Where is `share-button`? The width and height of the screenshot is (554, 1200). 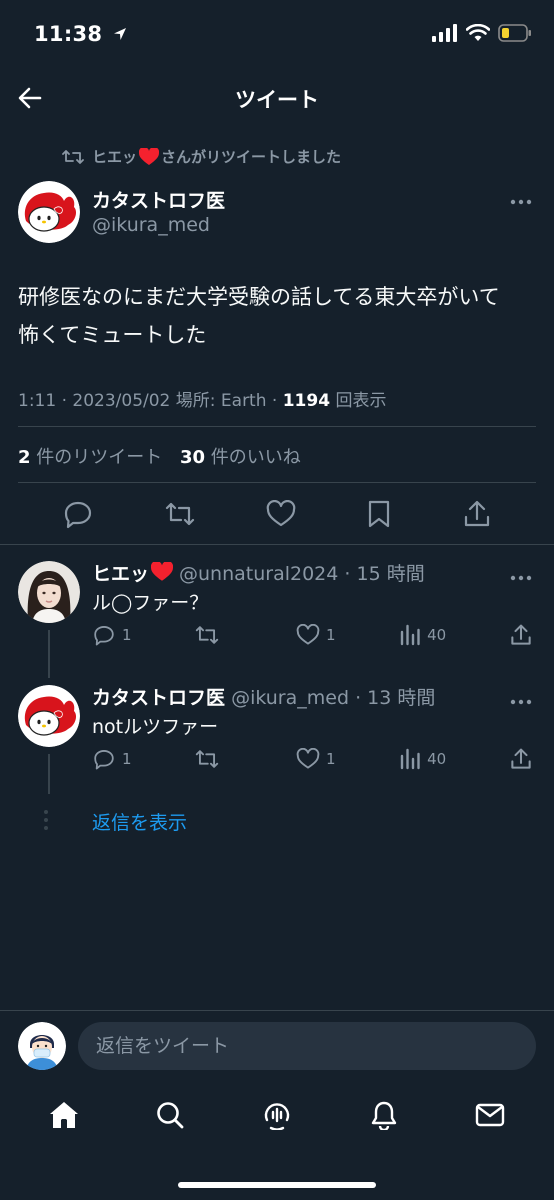
share-button is located at coordinates (477, 516).